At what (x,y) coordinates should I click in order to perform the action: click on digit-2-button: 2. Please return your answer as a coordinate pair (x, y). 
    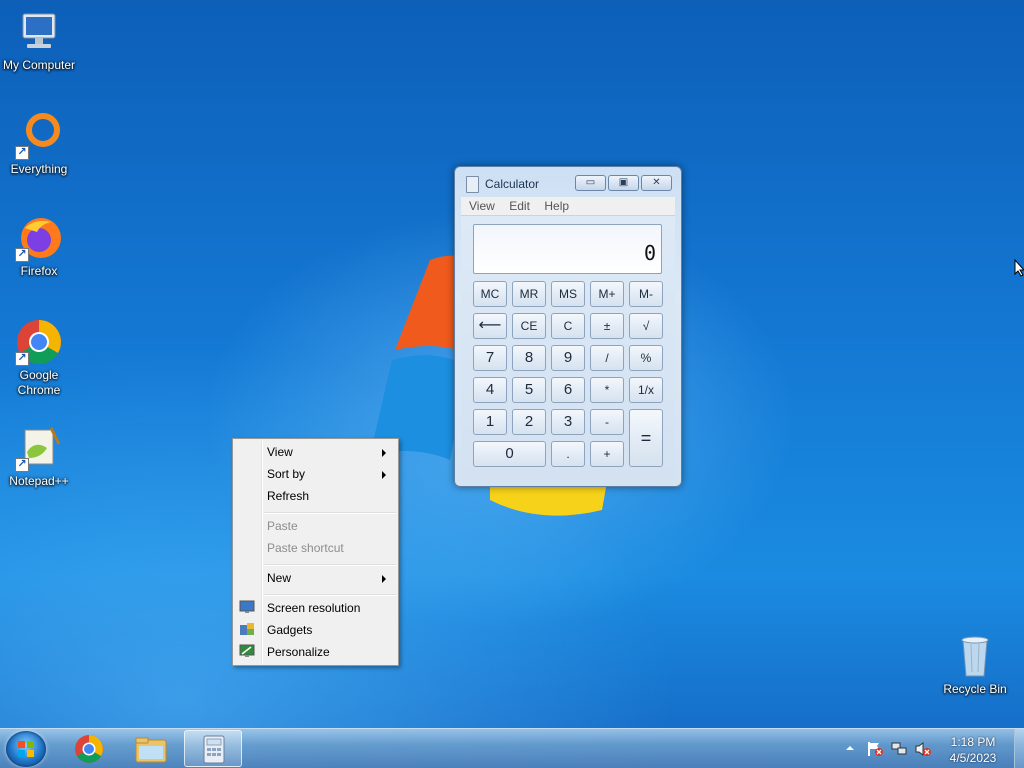
    Looking at the image, I should click on (529, 422).